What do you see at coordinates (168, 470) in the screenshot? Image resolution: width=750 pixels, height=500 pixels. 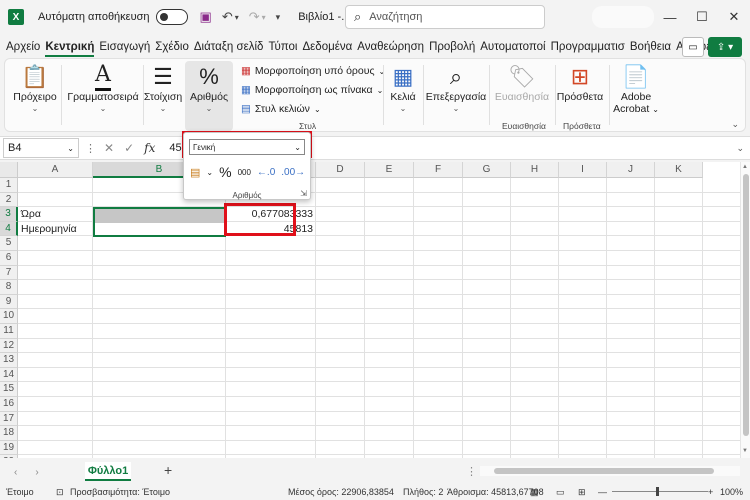 I see `add-sheet-button: +` at bounding box center [168, 470].